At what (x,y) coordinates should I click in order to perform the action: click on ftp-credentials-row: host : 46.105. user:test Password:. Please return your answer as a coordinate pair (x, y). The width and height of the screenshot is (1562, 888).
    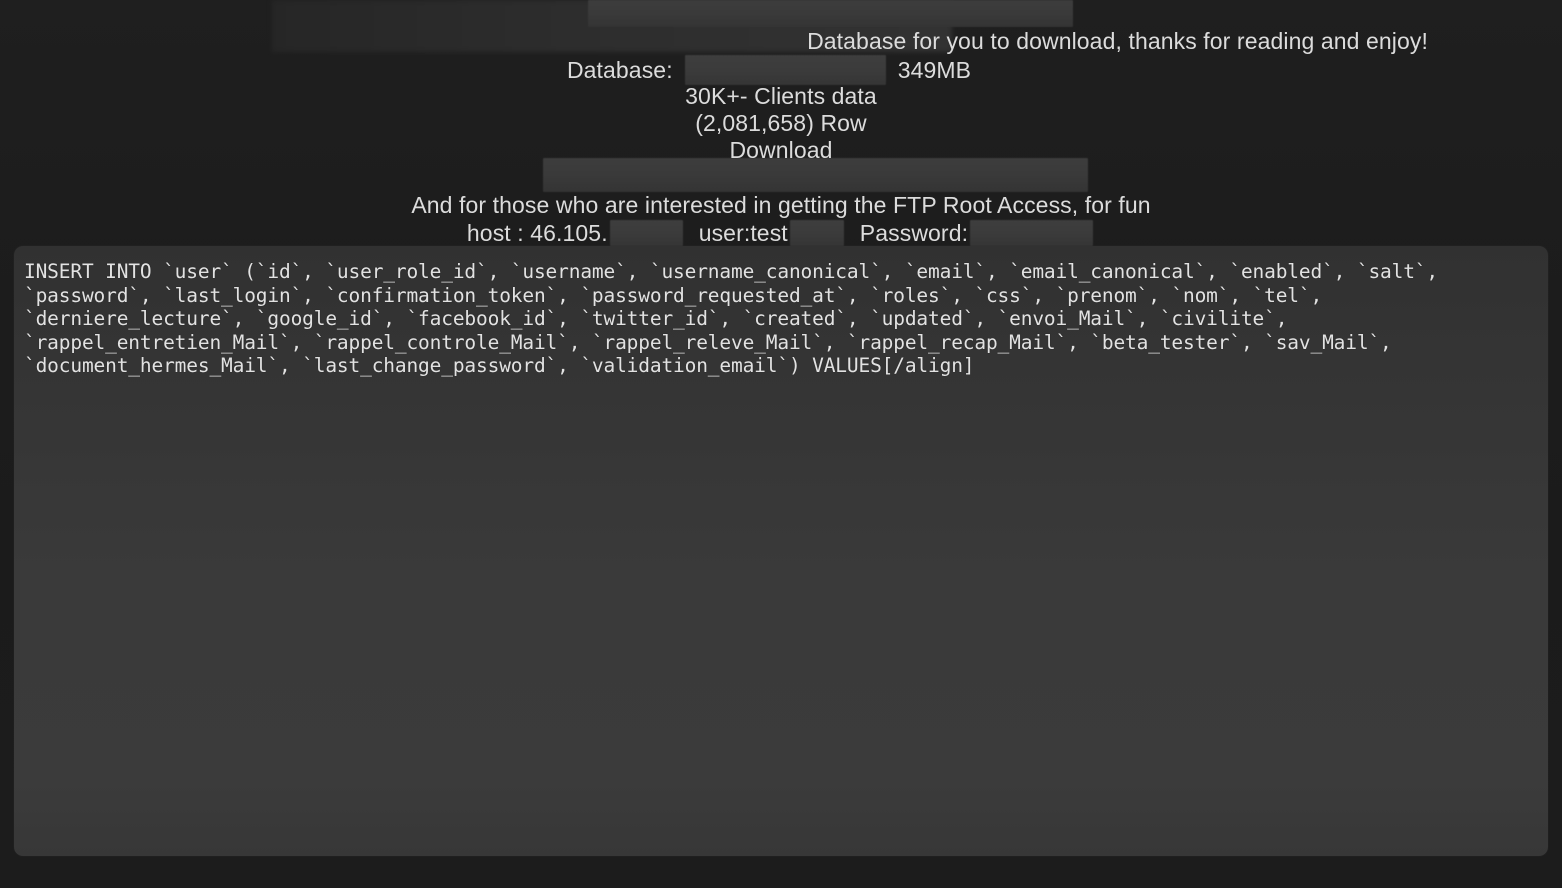
    Looking at the image, I should click on (781, 233).